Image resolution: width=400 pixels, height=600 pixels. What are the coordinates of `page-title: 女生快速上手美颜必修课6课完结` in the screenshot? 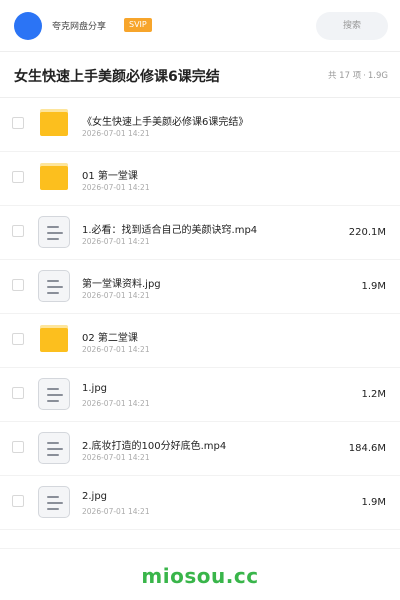 It's located at (117, 77).